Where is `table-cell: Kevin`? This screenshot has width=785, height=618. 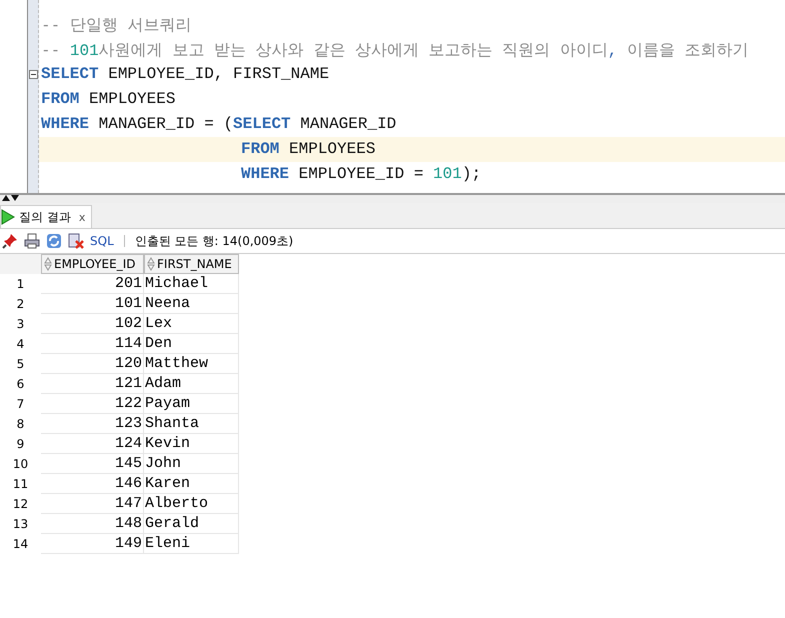 table-cell: Kevin is located at coordinates (191, 444).